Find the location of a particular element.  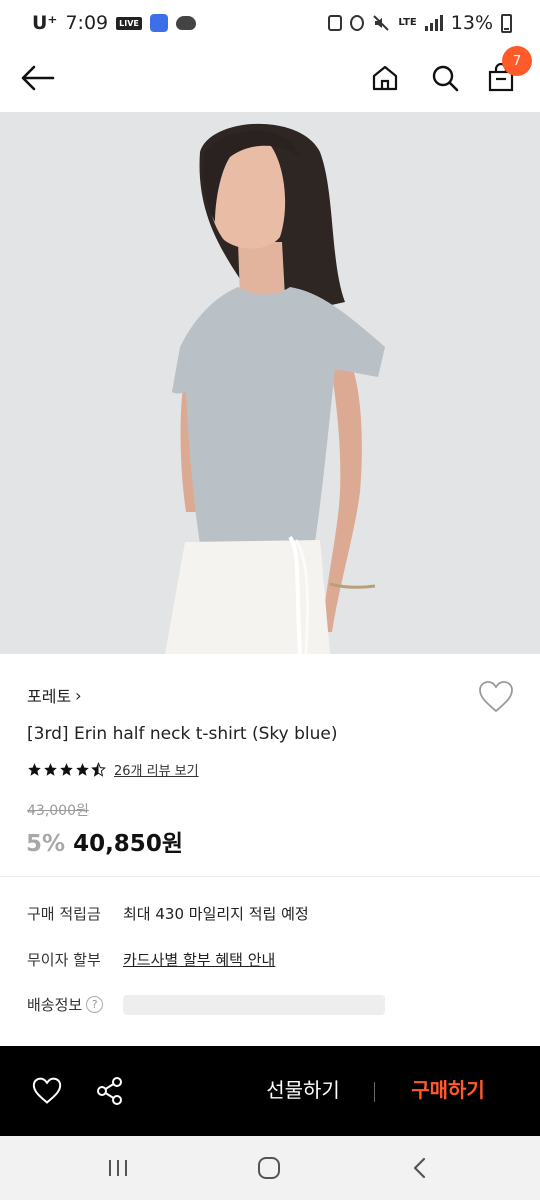

search-button is located at coordinates (445, 78).